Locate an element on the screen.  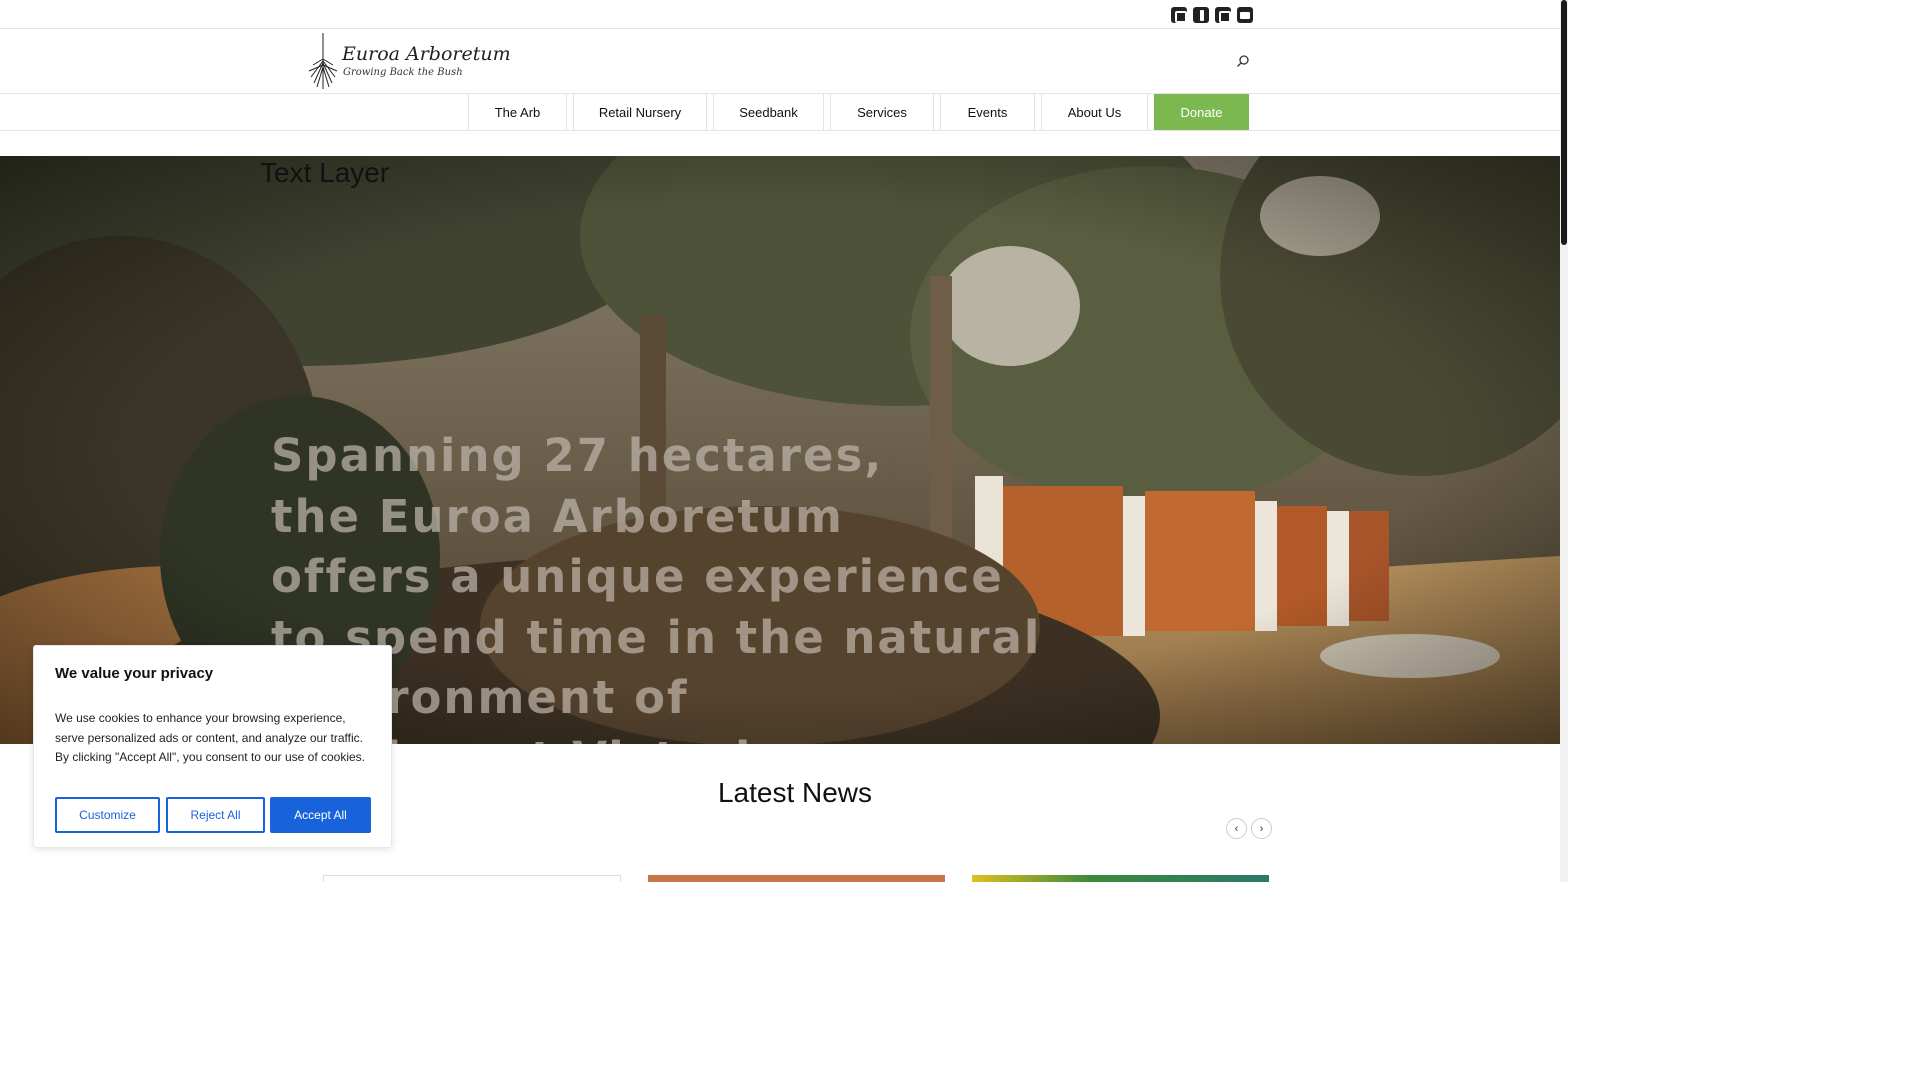
nav-item-seedbank: Seedbank is located at coordinates (768, 112).